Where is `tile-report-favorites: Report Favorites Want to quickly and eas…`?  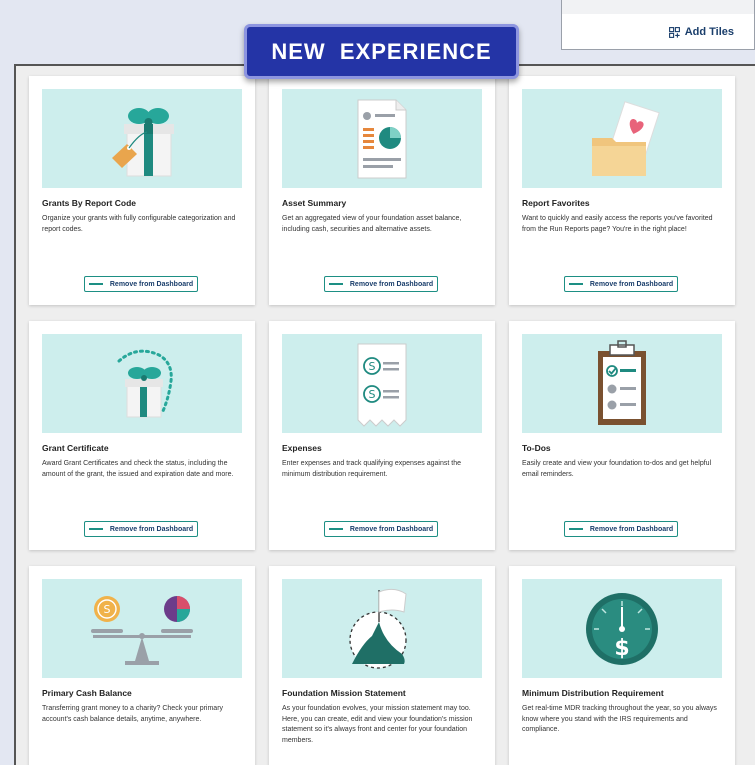 tile-report-favorites: Report Favorites Want to quickly and eas… is located at coordinates (622, 190).